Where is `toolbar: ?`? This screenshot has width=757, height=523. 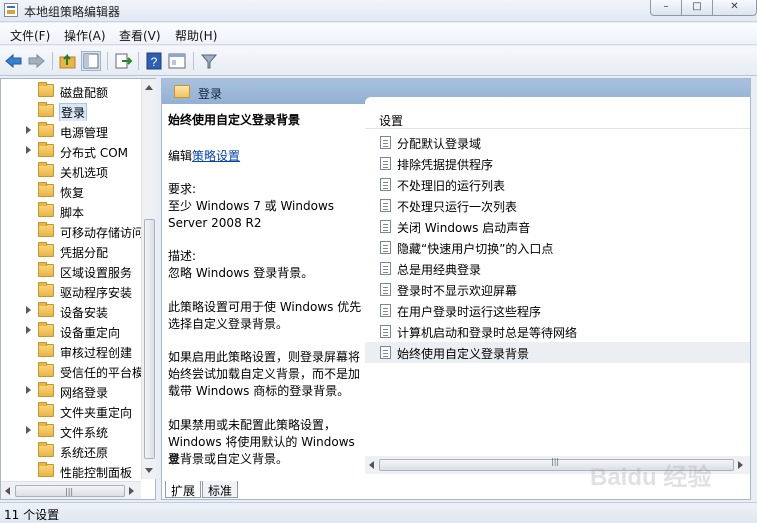 toolbar: ? is located at coordinates (378, 61).